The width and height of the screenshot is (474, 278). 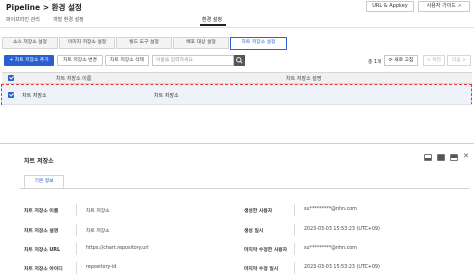 I want to click on external-link-icon: ↗, so click(x=459, y=6).